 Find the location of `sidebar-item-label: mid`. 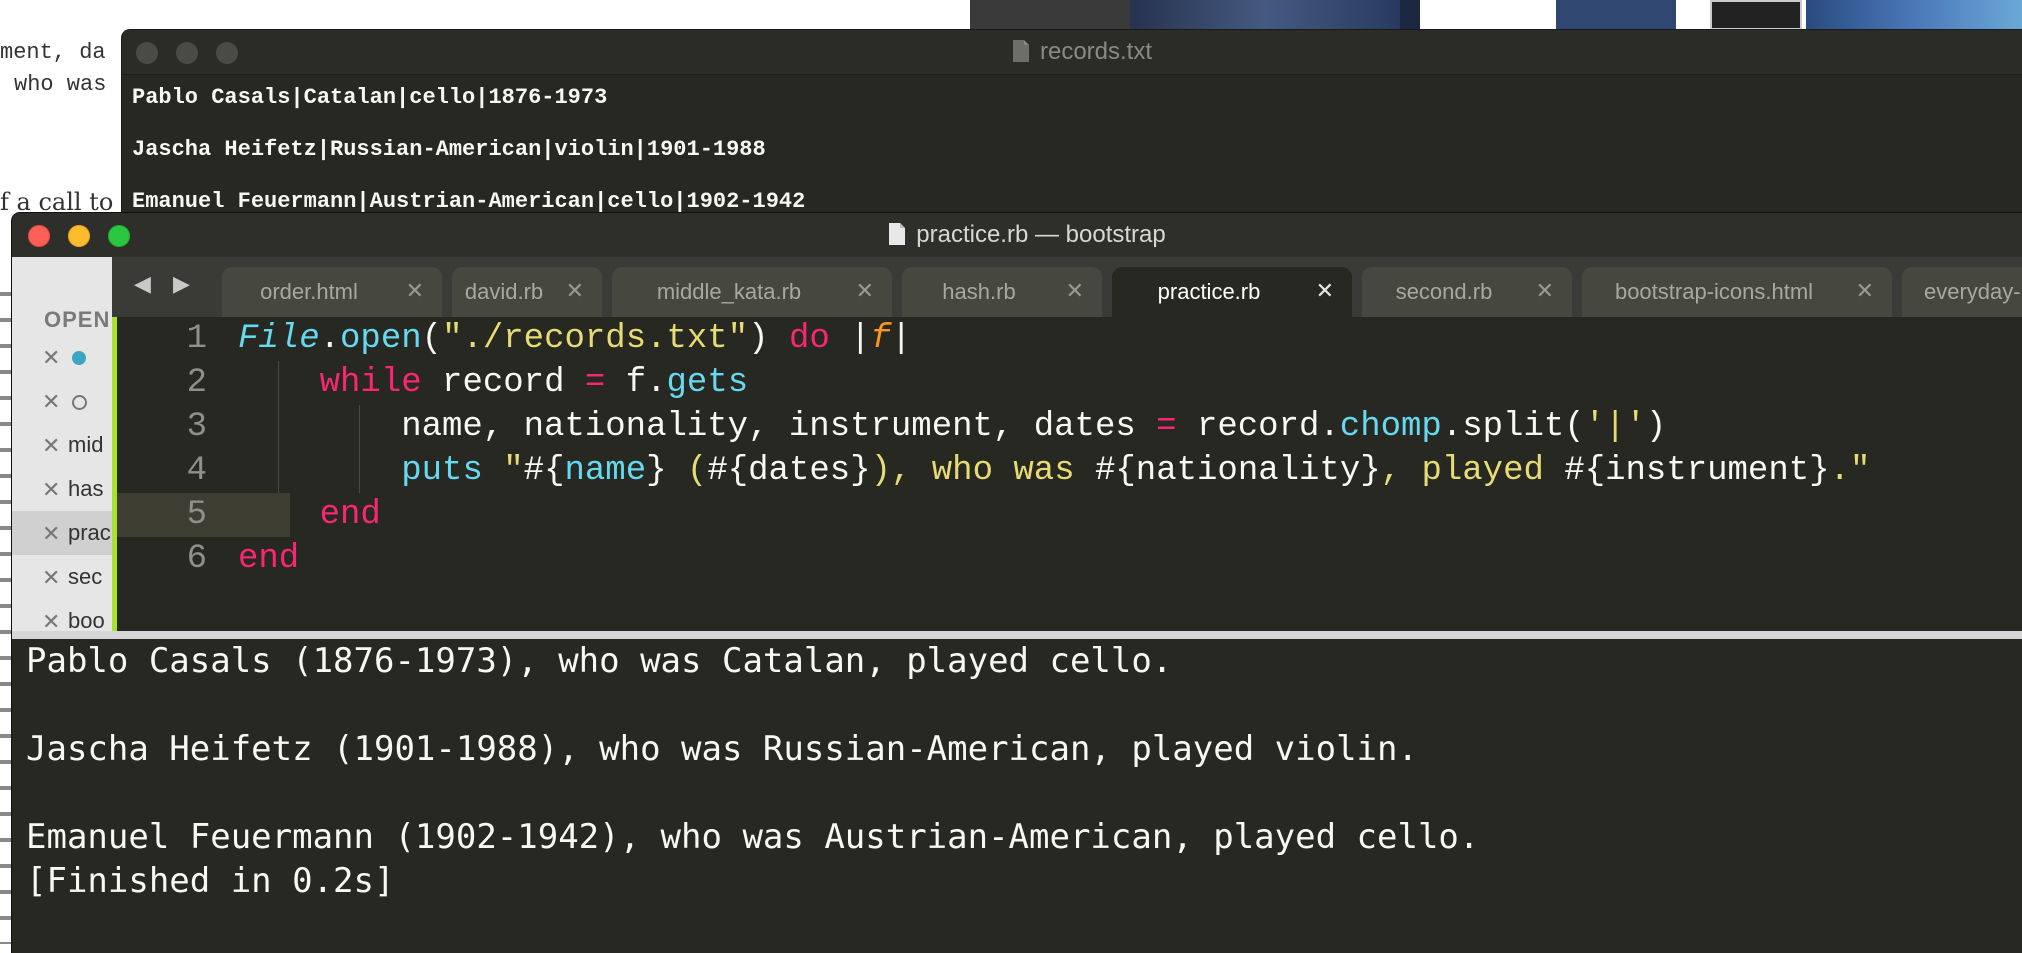

sidebar-item-label: mid is located at coordinates (86, 444).